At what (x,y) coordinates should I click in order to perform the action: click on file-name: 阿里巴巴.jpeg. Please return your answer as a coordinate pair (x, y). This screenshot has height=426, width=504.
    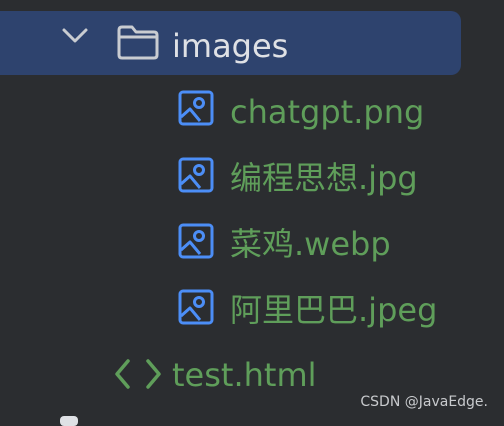
    Looking at the image, I should click on (334, 310).